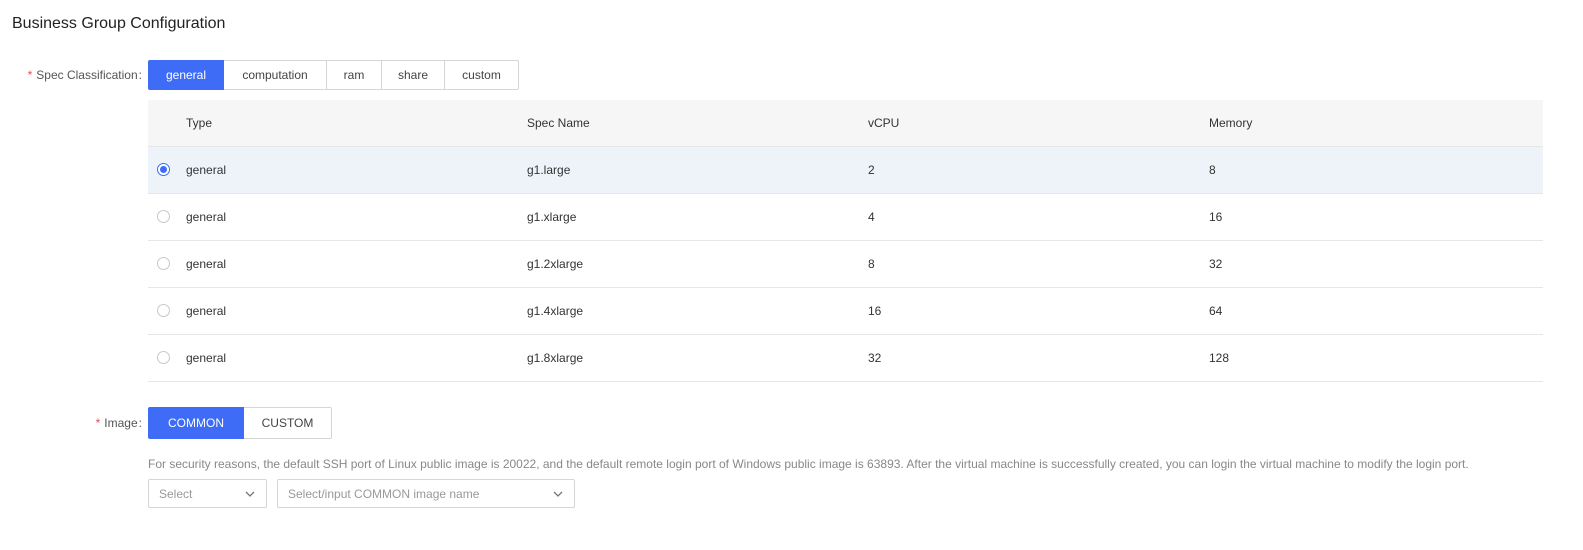 The height and width of the screenshot is (550, 1583). Describe the element at coordinates (354, 75) in the screenshot. I see `tab-ram: ram` at that location.